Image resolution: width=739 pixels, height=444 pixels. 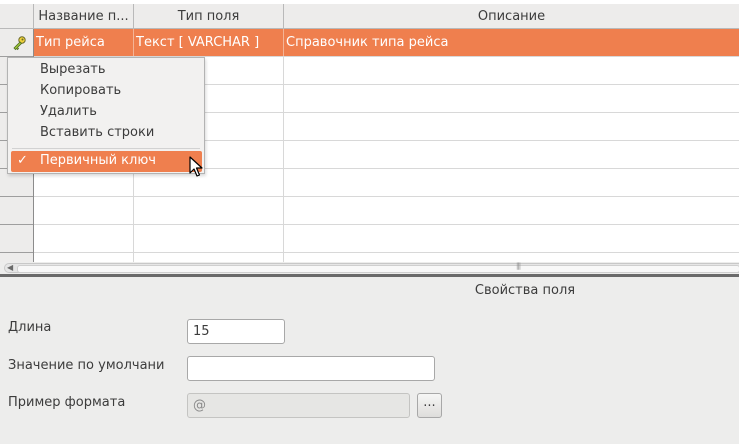 I want to click on default-value-field, so click(x=311, y=368).